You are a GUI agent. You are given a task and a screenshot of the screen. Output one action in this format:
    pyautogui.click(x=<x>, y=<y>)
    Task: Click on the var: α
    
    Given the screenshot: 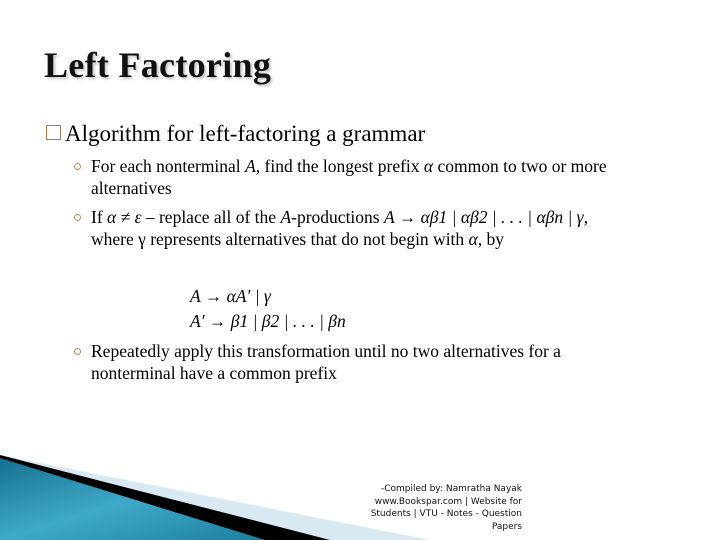 What is the action you would take?
    pyautogui.click(x=428, y=166)
    